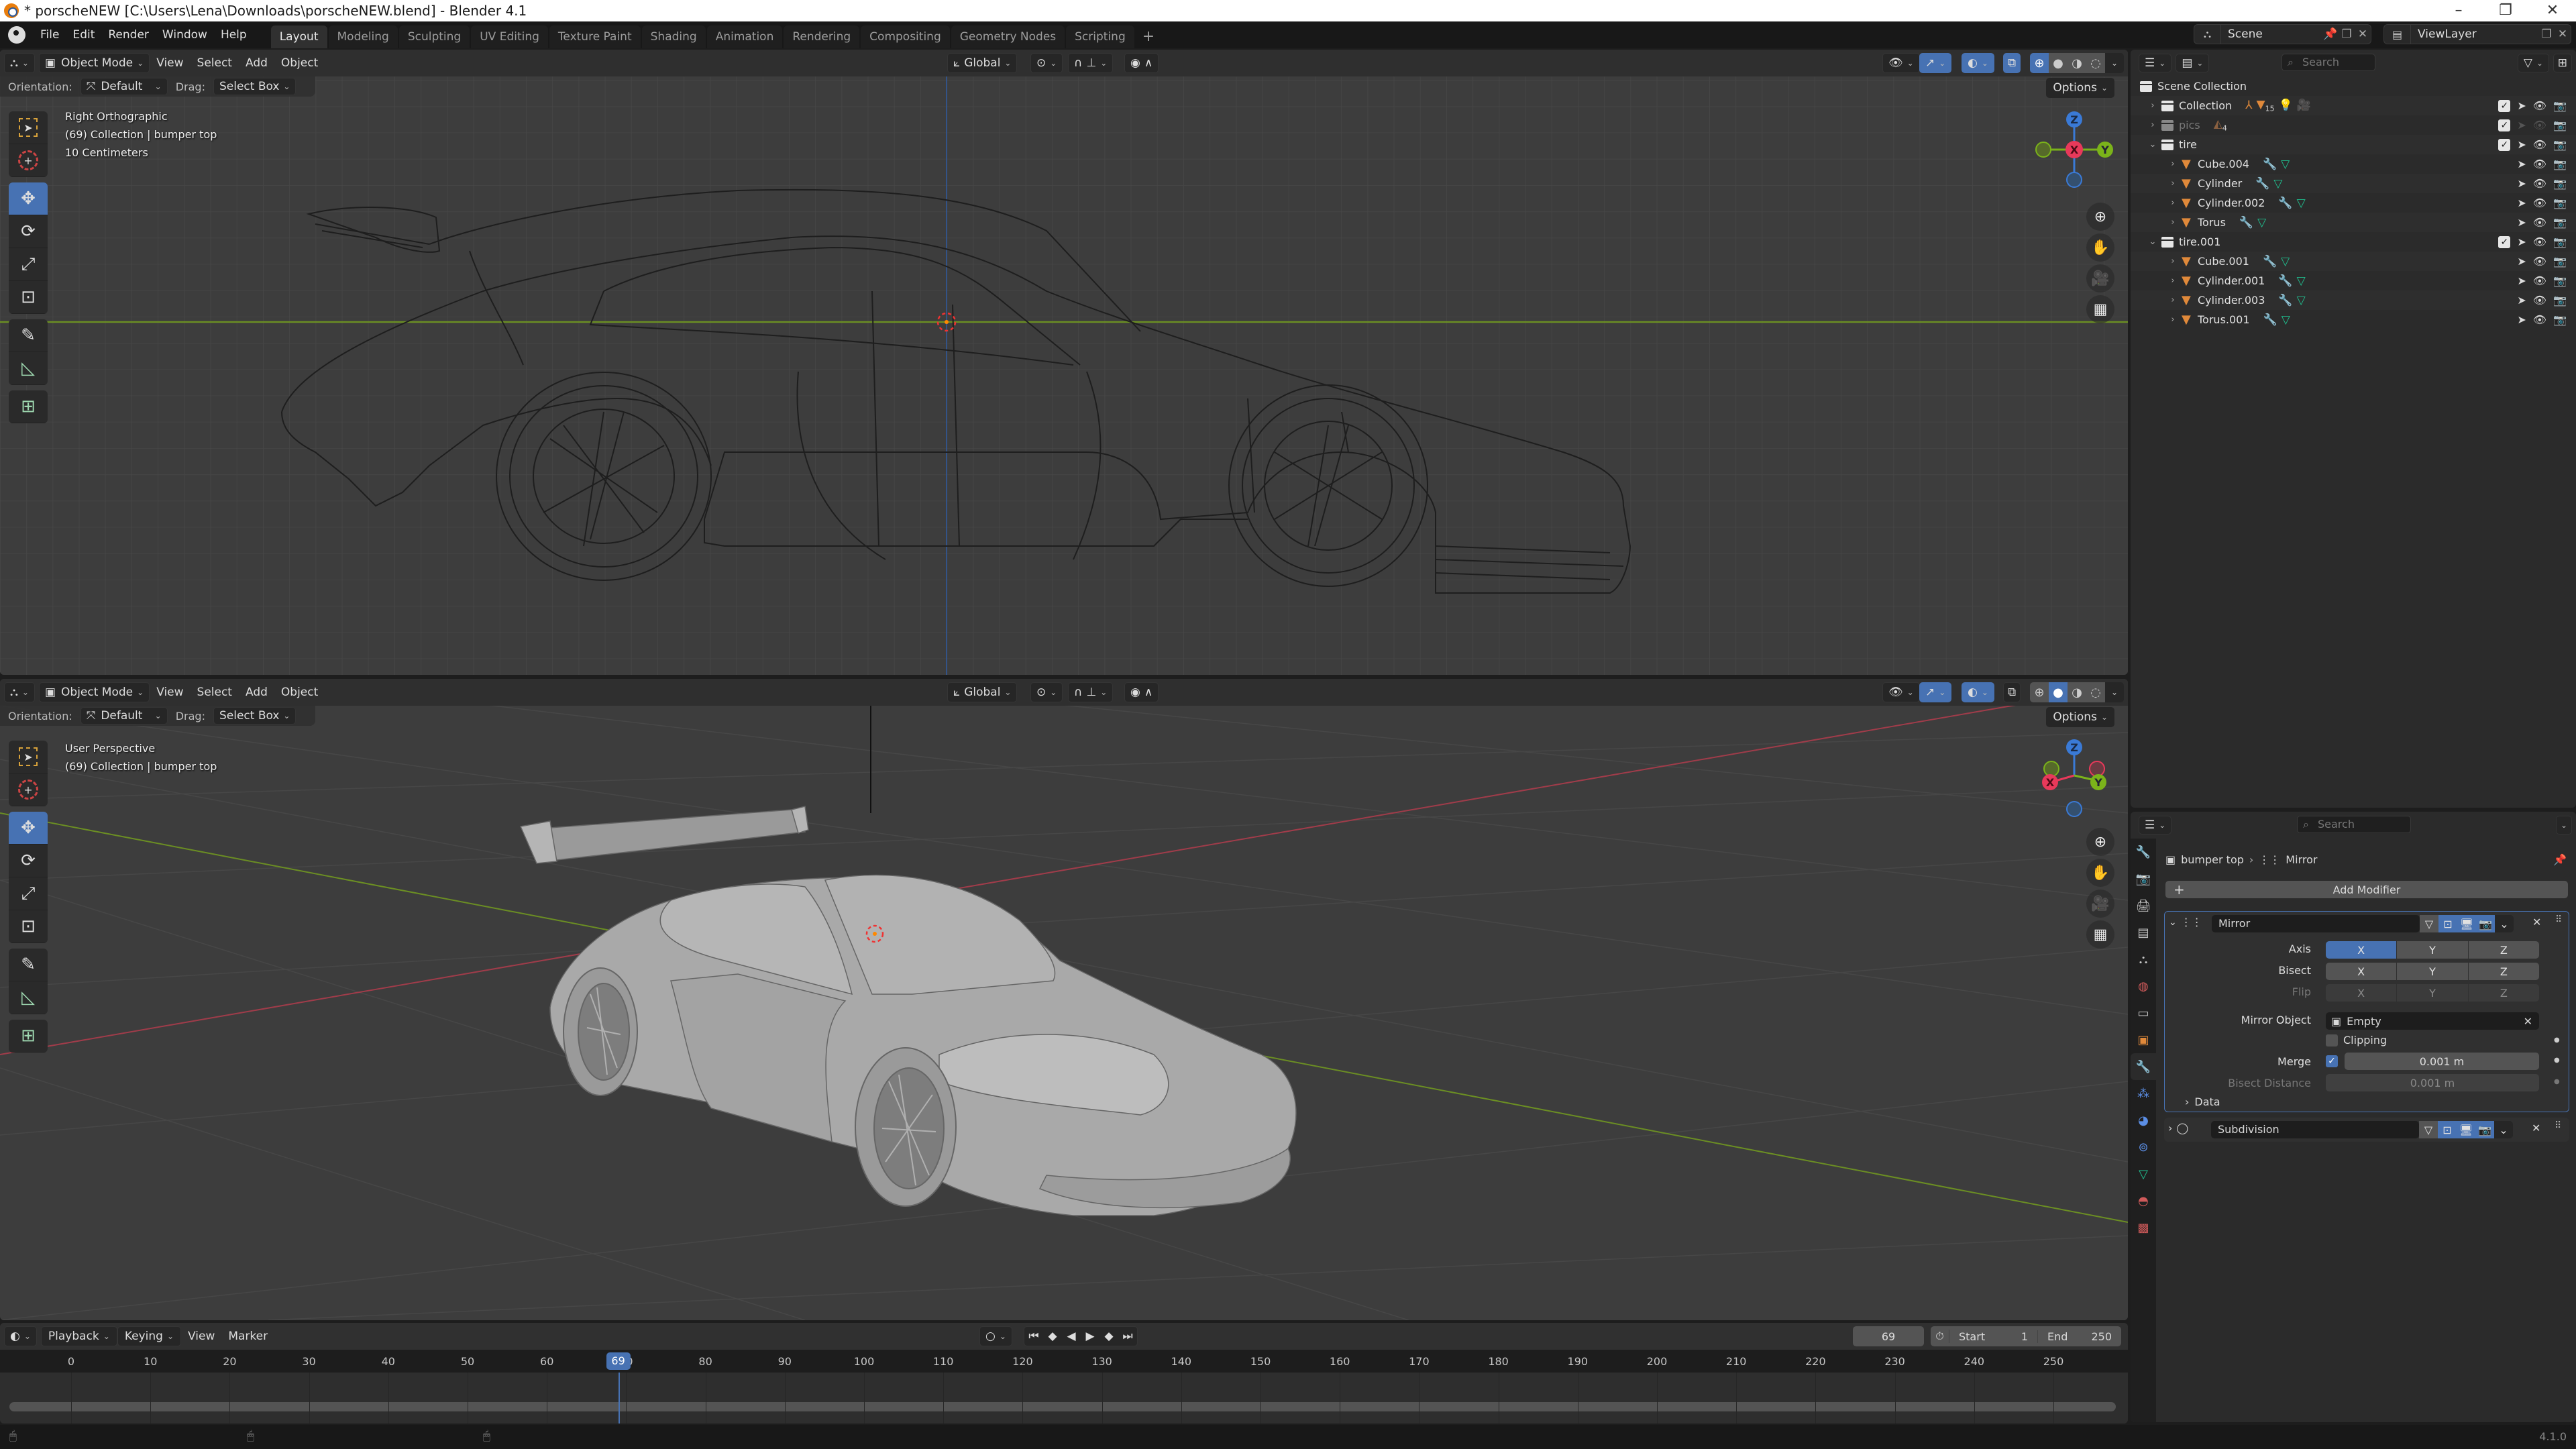 The image size is (2576, 1449). What do you see at coordinates (2039, 692) in the screenshot?
I see `wireframe-shading-button: ⊕` at bounding box center [2039, 692].